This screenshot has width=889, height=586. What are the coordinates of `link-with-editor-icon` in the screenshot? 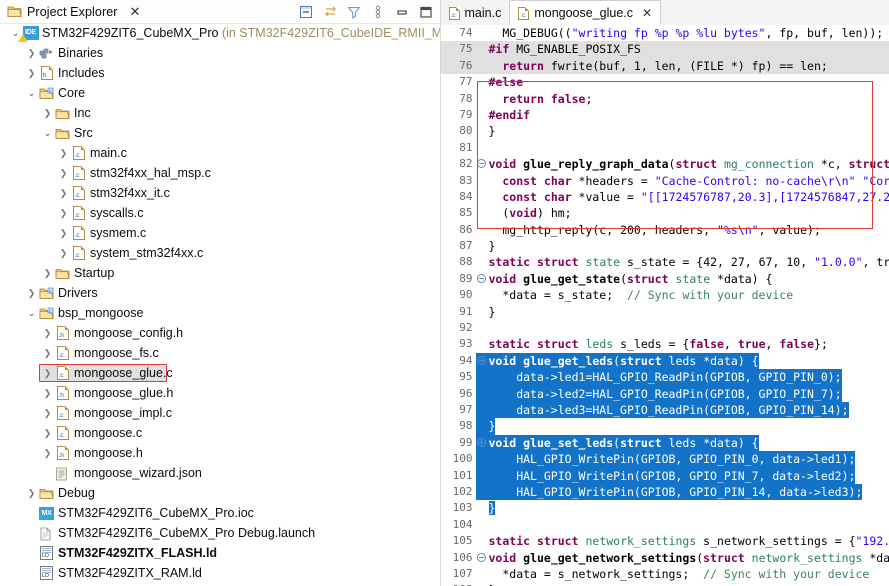 It's located at (330, 11).